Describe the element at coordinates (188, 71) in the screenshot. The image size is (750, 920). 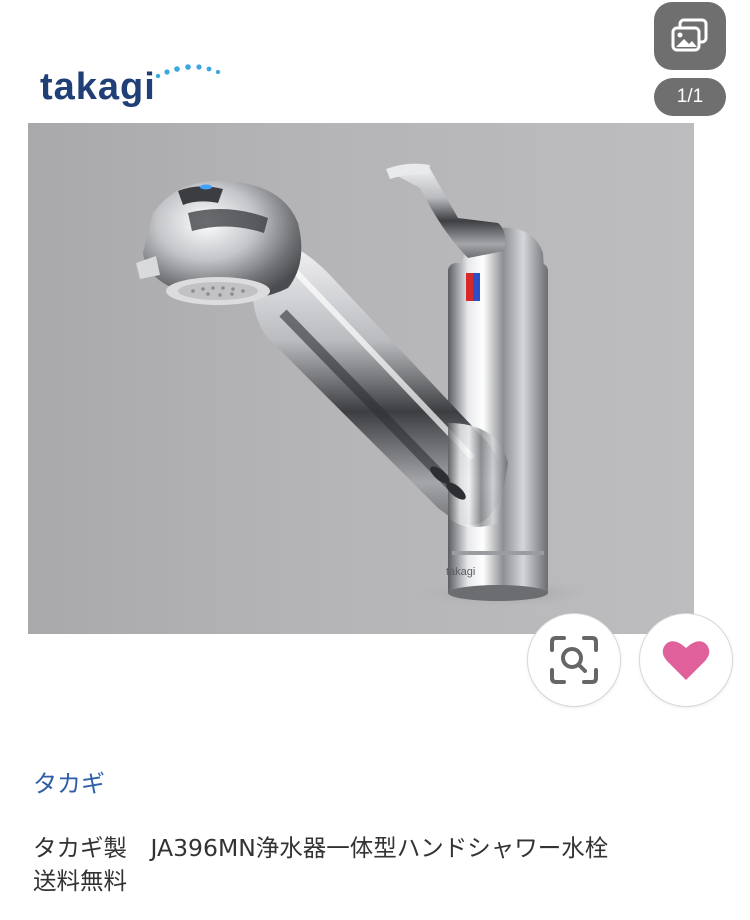
I see `logo-dots-icon` at that location.